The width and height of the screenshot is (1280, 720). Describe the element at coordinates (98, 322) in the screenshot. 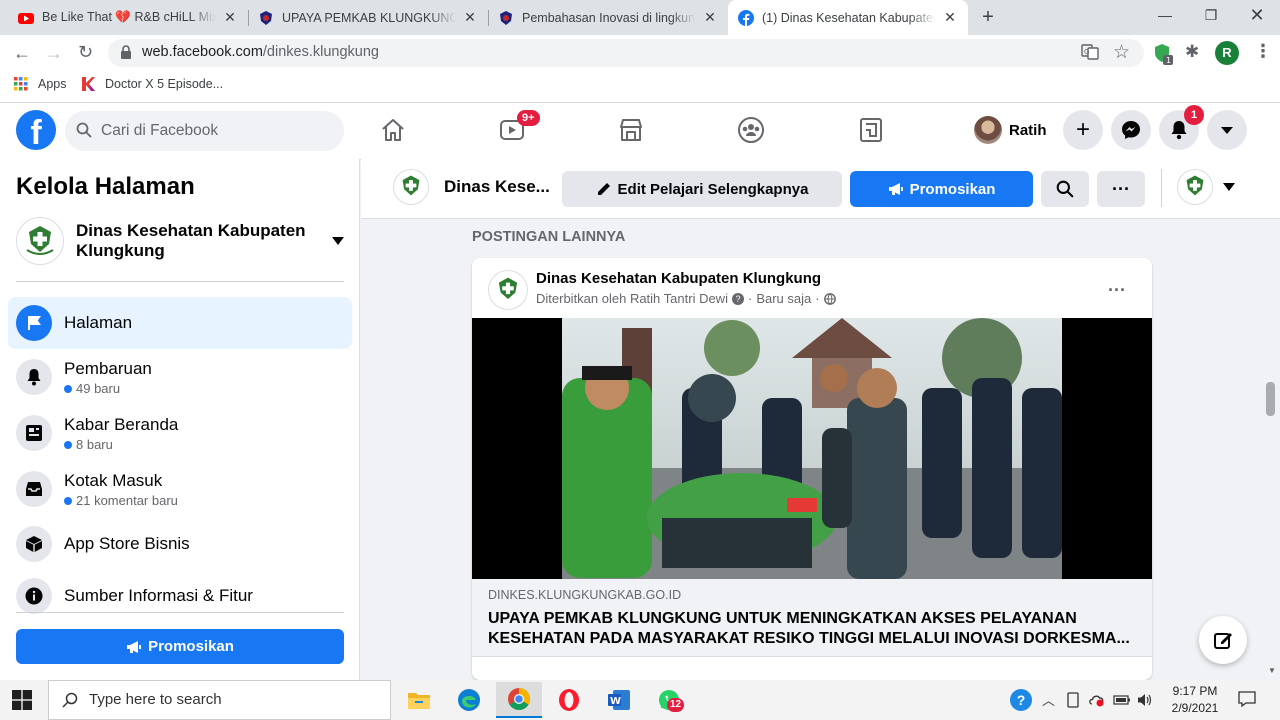

I see `sidebar-item-label: Halaman` at that location.